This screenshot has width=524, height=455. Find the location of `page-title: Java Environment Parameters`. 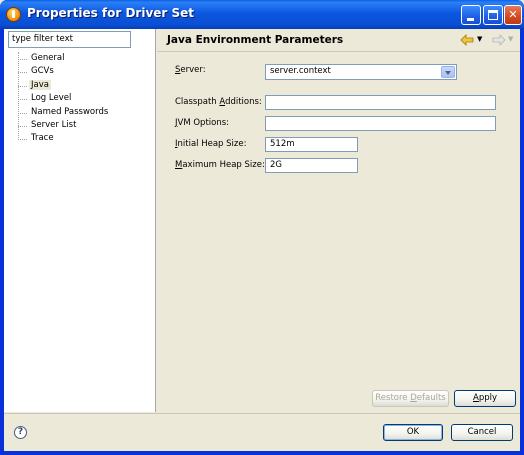

page-title: Java Environment Parameters is located at coordinates (255, 40).